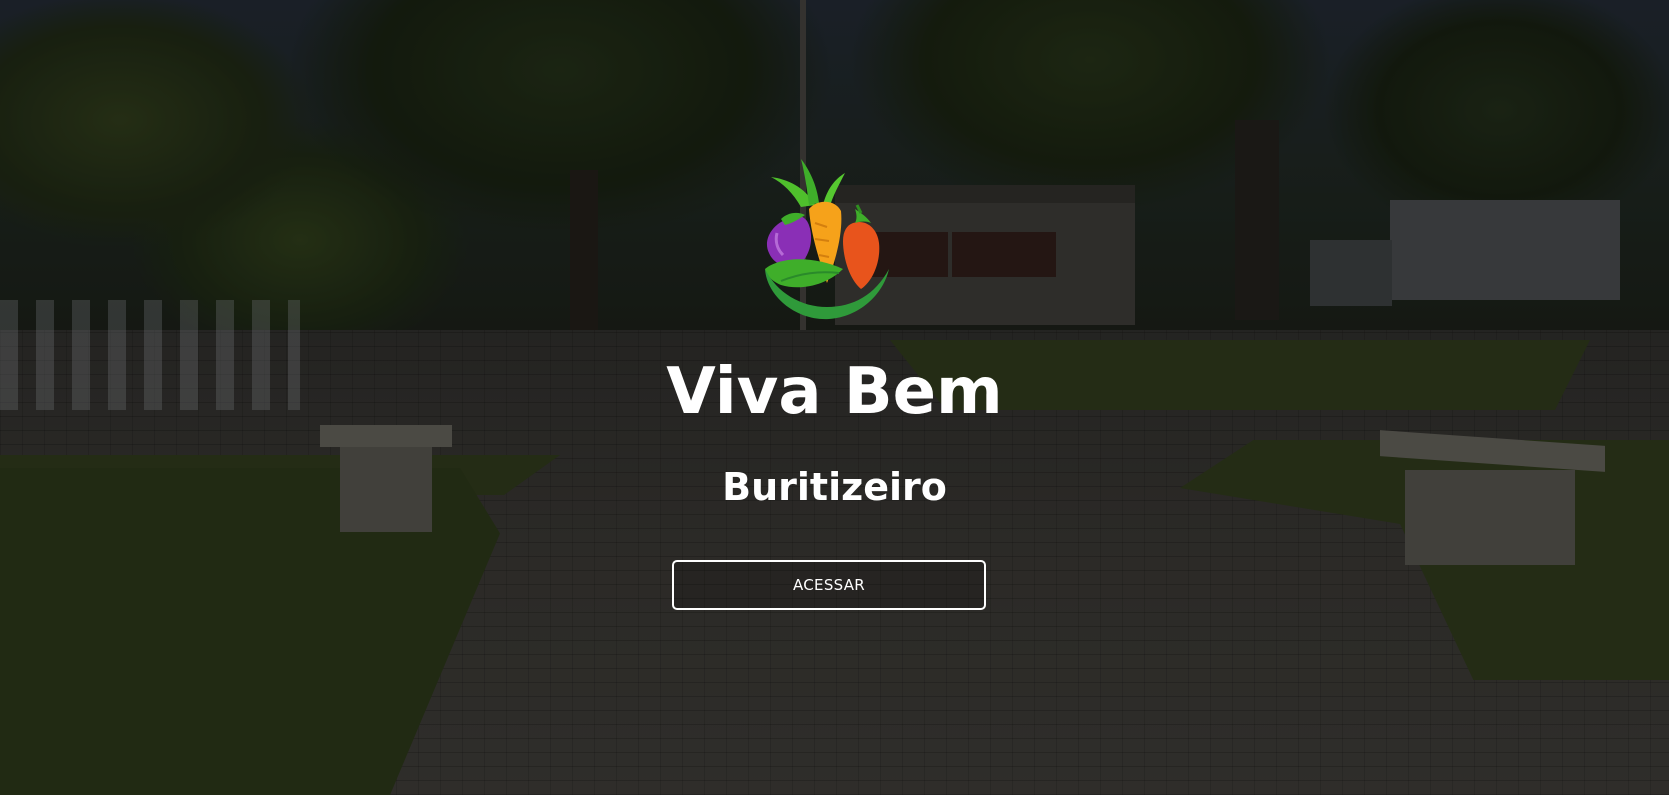  Describe the element at coordinates (827, 239) in the screenshot. I see `vegetables-logo-icon` at that location.